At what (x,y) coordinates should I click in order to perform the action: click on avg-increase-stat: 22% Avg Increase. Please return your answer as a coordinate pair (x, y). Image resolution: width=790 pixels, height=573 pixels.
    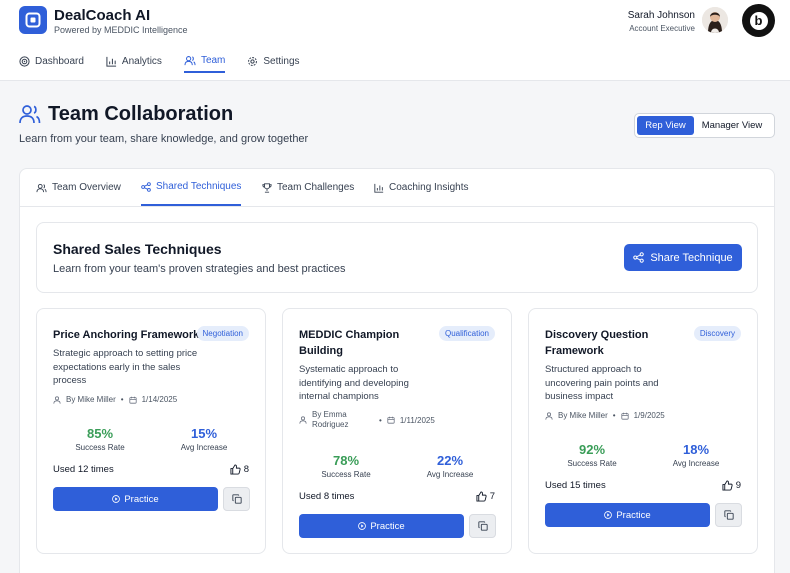
    Looking at the image, I should click on (450, 466).